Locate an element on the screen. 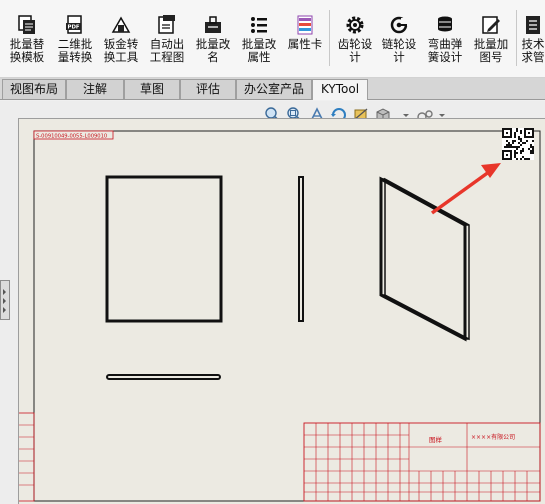 This screenshot has height=504, width=545. drawing-number-icon is located at coordinates (491, 25).